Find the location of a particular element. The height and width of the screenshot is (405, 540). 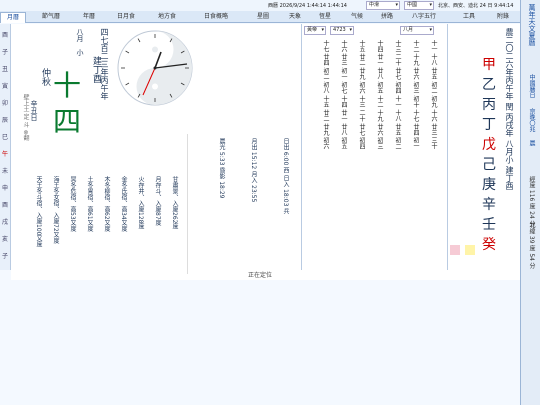

tab-bazi: 八字五行 is located at coordinates (424, 17).